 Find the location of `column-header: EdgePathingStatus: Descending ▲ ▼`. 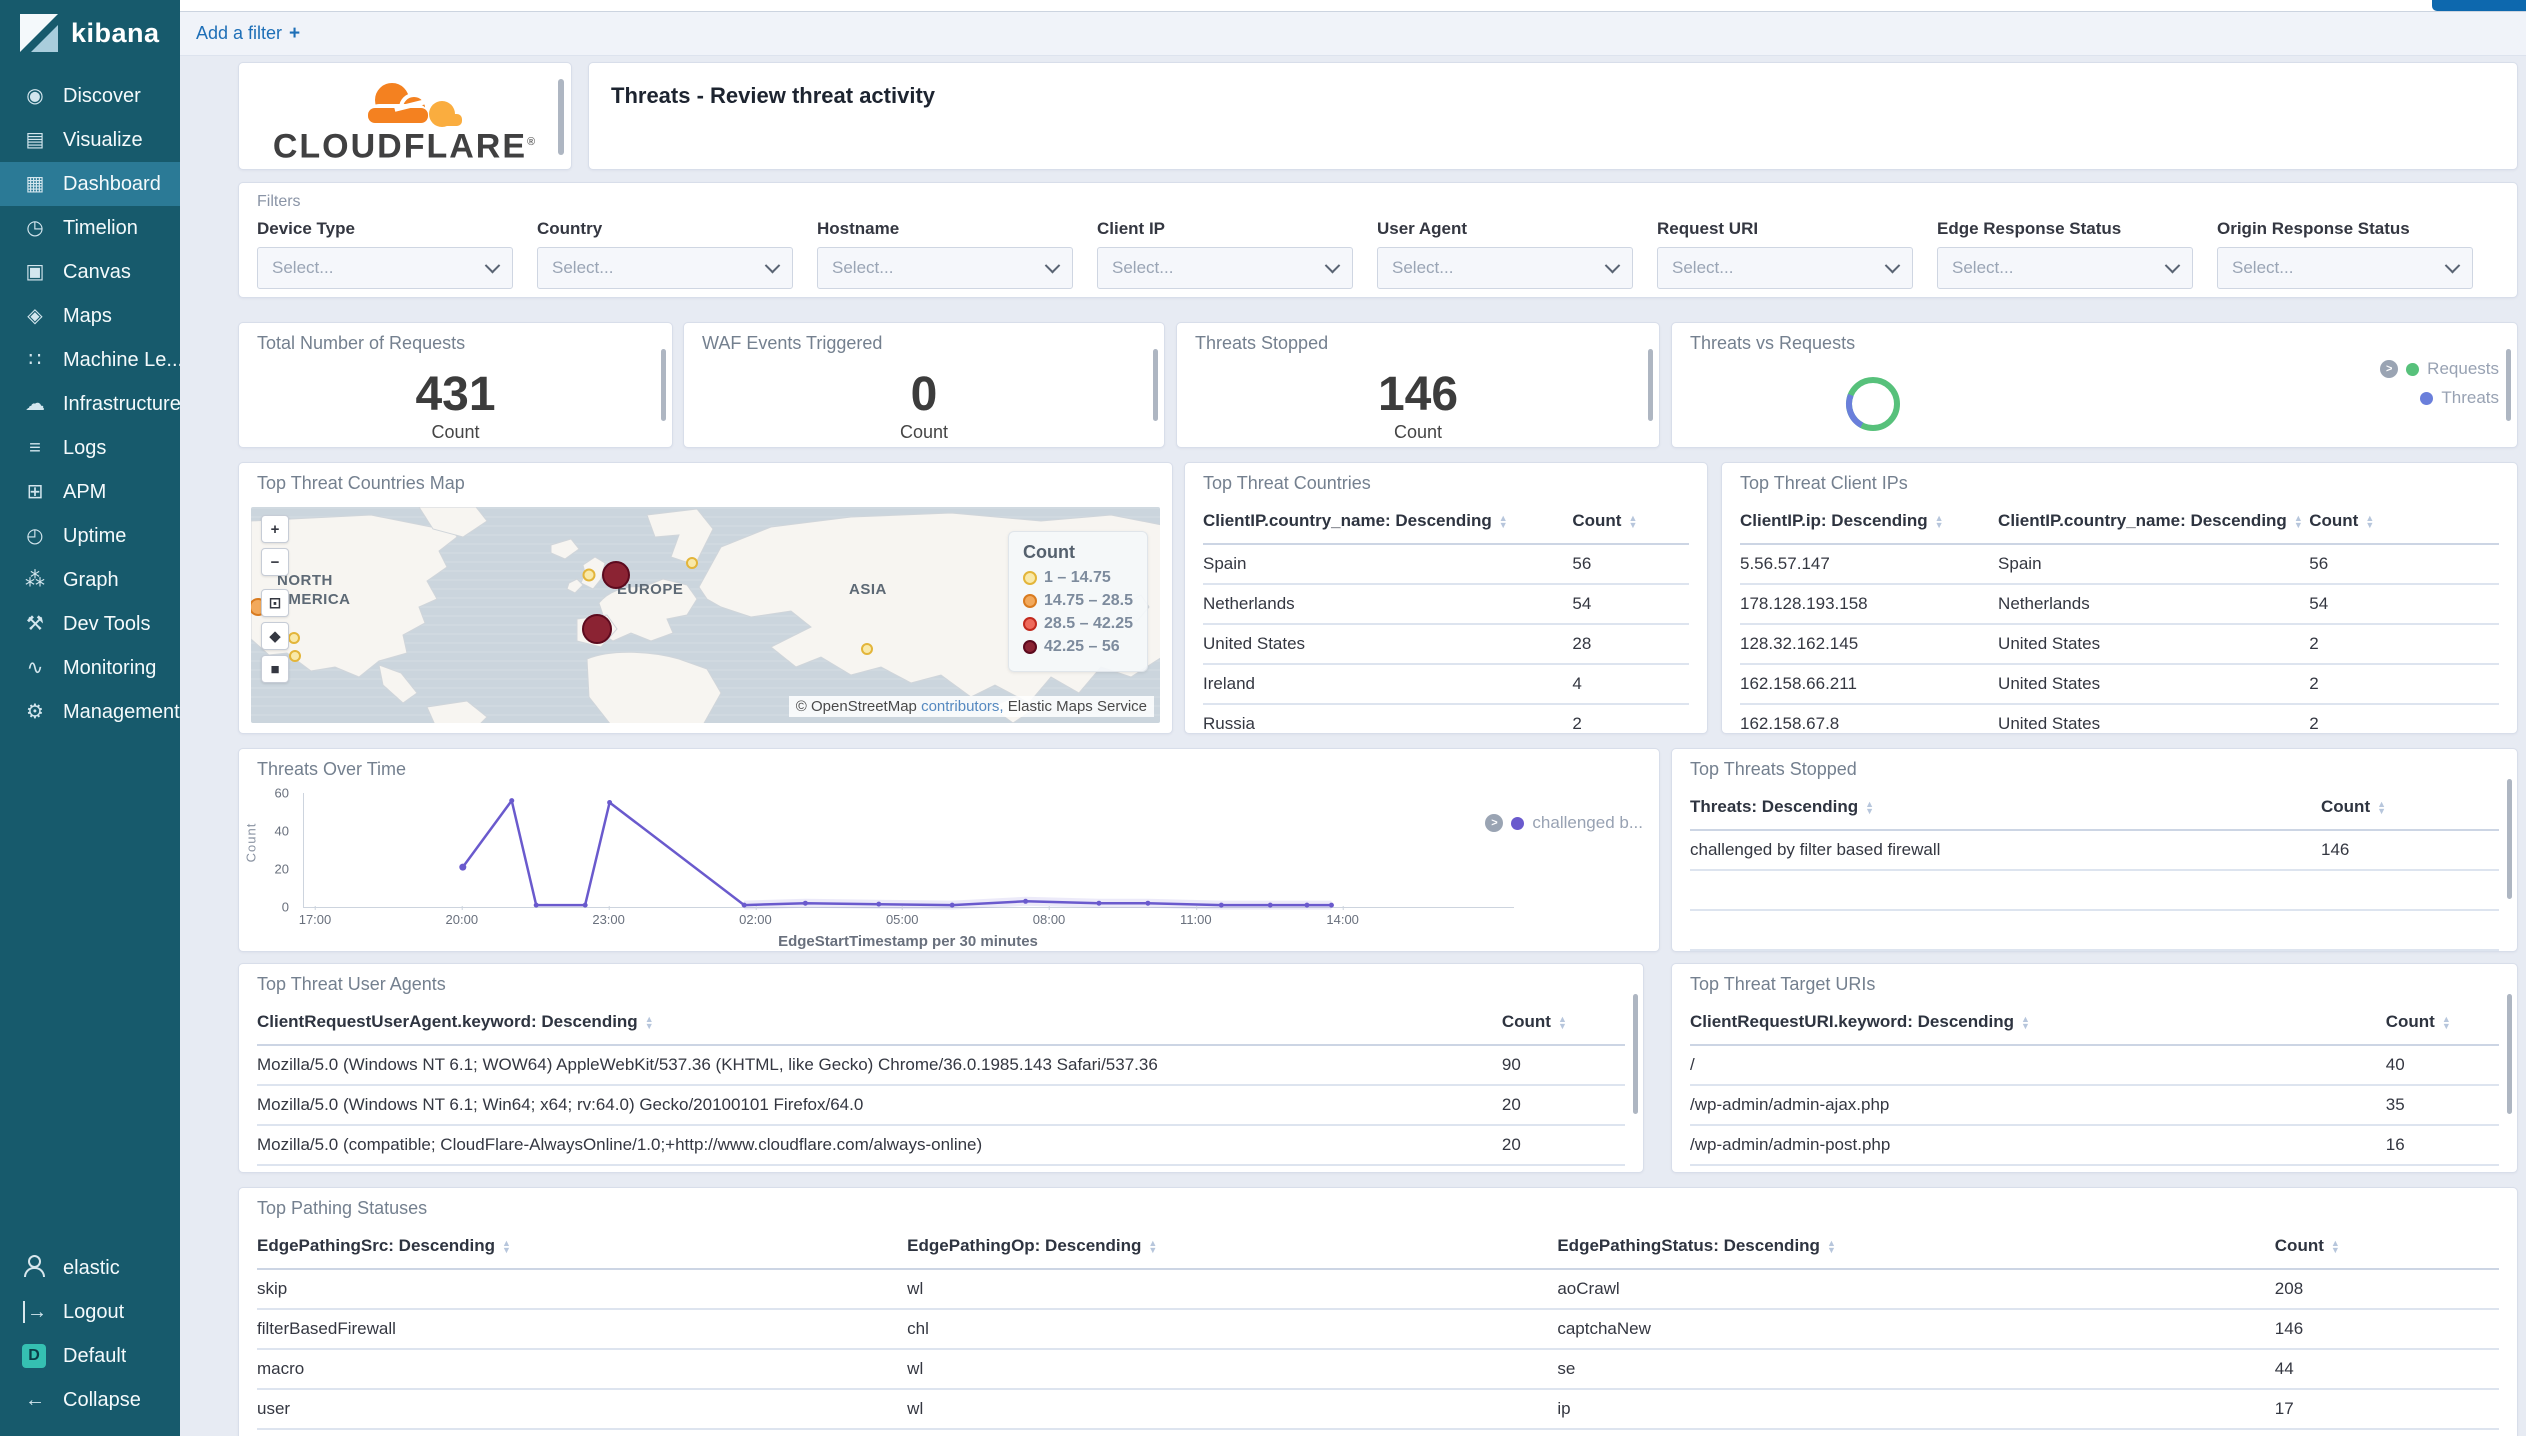

column-header: EdgePathingStatus: Descending ▲ ▼ is located at coordinates (1916, 1247).